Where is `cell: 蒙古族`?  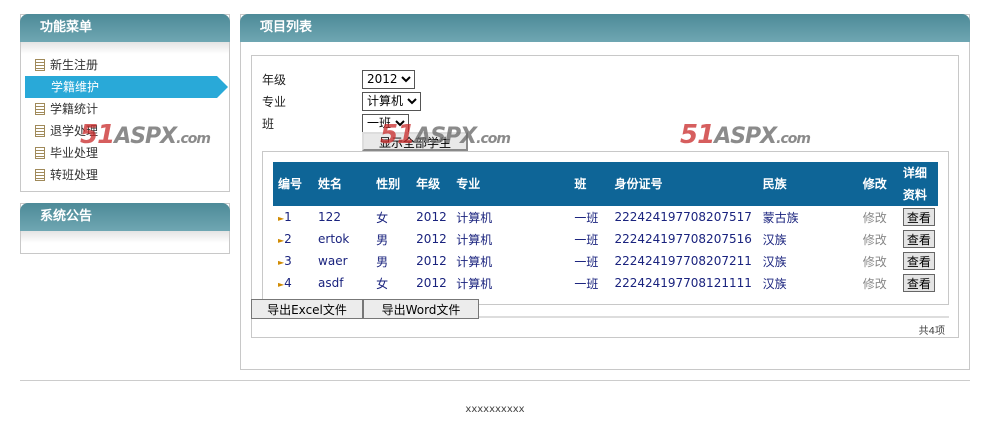 cell: 蒙古族 is located at coordinates (780, 217).